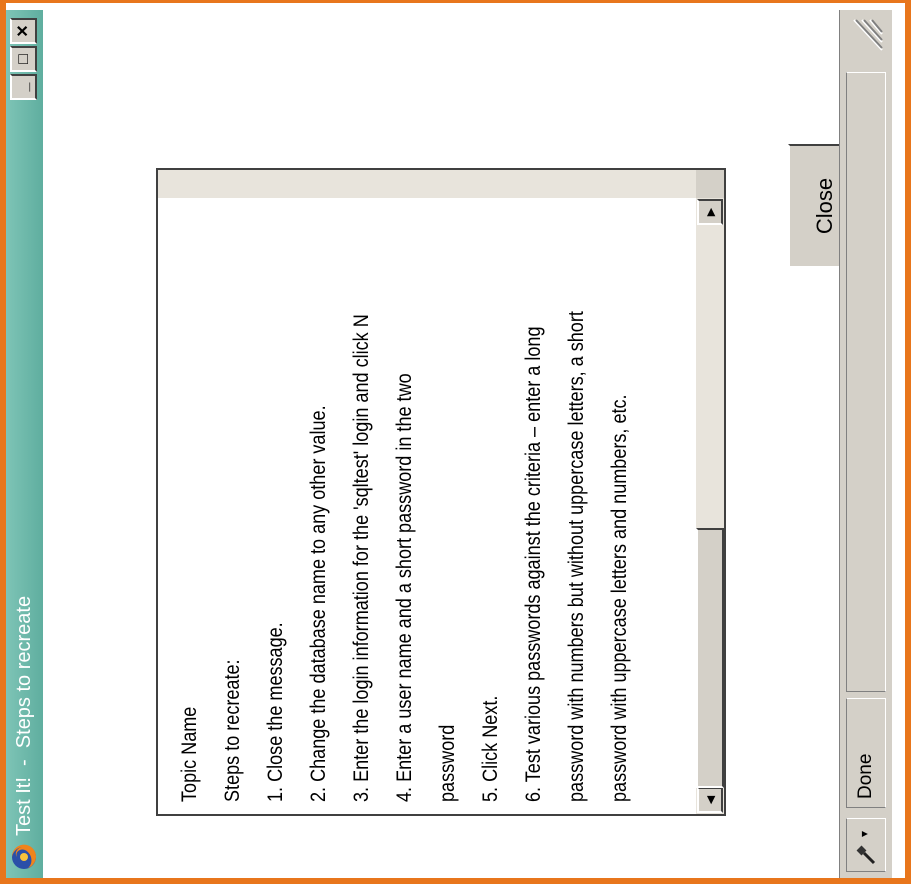  What do you see at coordinates (866, 855) in the screenshot?
I see `eyedropper-icon` at bounding box center [866, 855].